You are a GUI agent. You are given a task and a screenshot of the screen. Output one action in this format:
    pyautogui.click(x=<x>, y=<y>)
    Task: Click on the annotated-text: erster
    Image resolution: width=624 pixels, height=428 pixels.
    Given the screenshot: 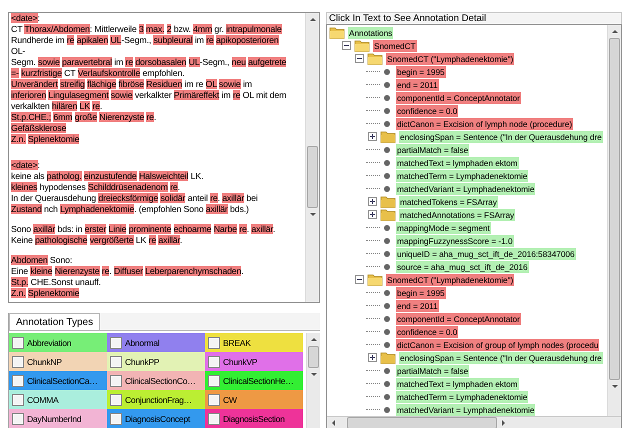 What is the action you would take?
    pyautogui.click(x=95, y=229)
    